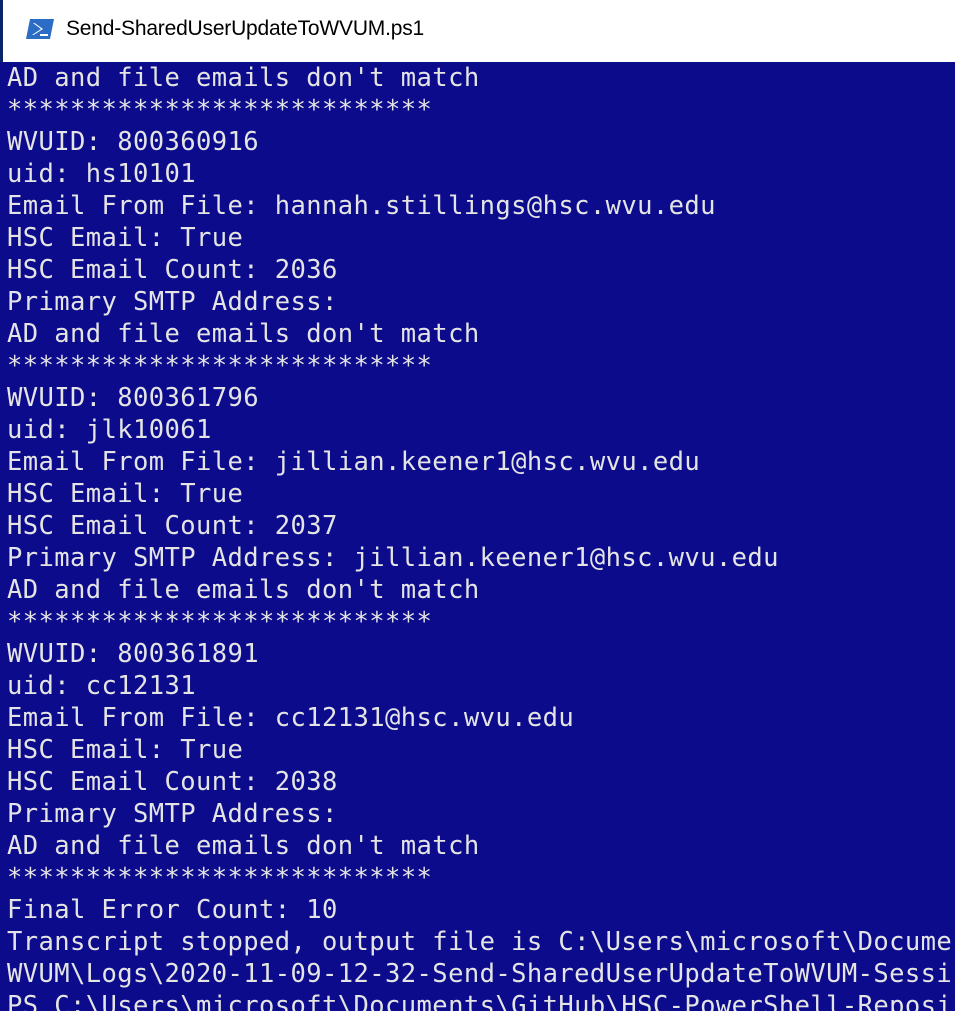  I want to click on console-line: Final Error Count: 10, so click(172, 910).